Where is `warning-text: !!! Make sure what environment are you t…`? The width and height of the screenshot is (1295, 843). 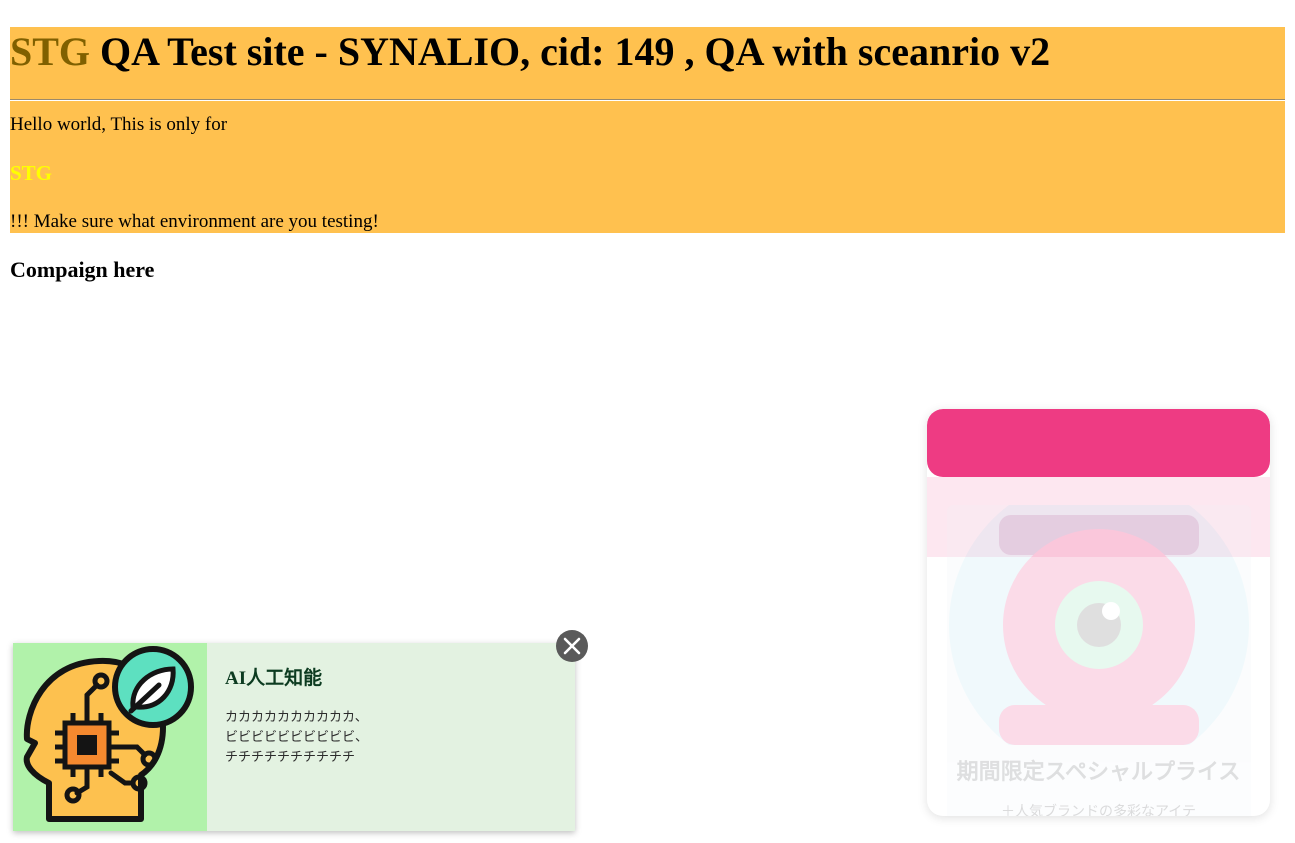
warning-text: !!! Make sure what environment are you t… is located at coordinates (194, 221).